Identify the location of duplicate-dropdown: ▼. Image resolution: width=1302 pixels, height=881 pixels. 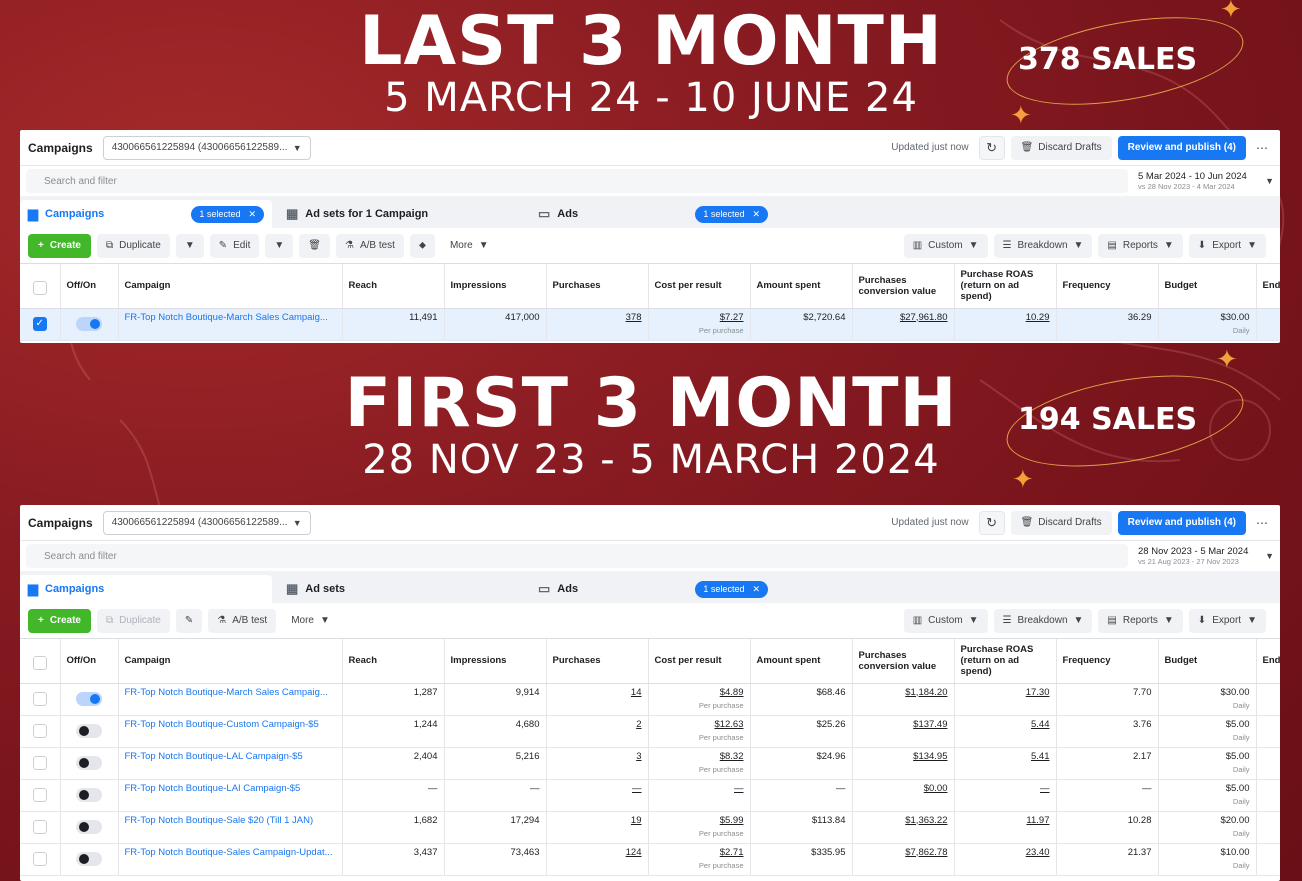
(189, 245).